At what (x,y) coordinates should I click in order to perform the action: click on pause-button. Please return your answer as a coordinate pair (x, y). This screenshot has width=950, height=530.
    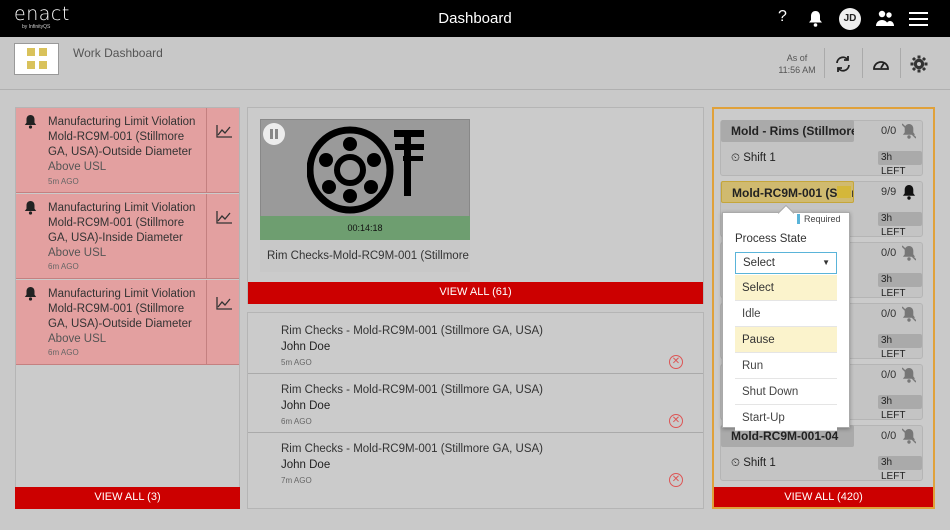
    Looking at the image, I should click on (274, 134).